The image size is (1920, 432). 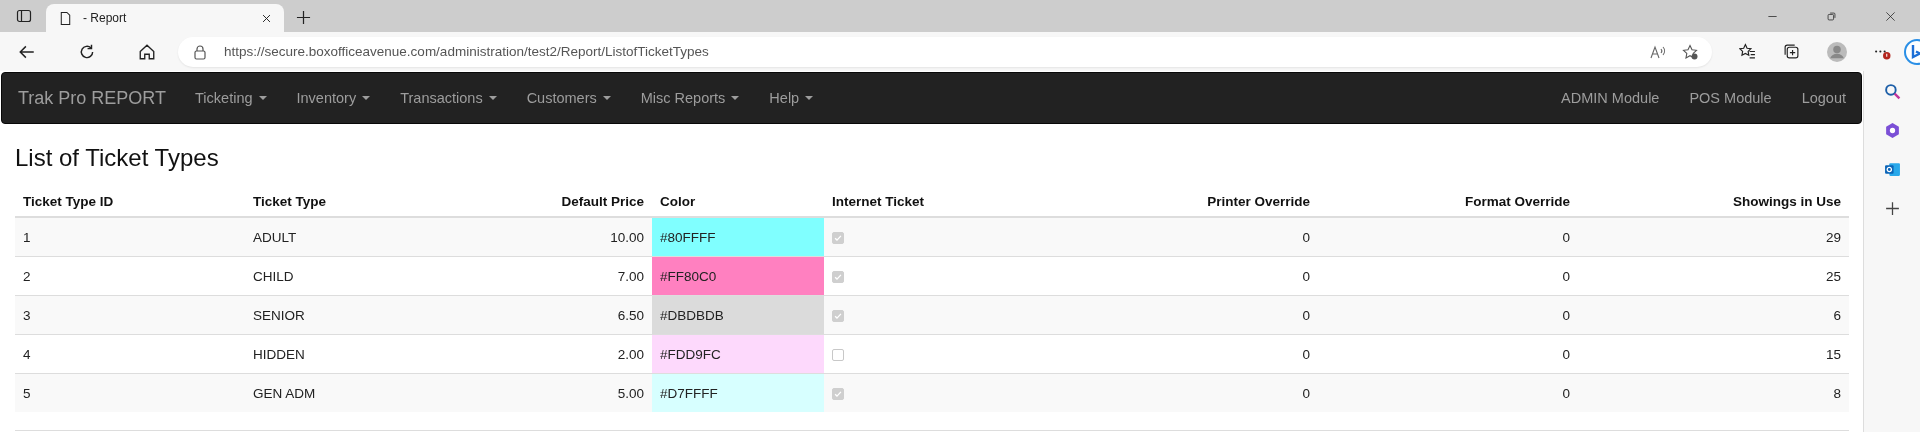 I want to click on nav-link: POS Module, so click(x=1730, y=98).